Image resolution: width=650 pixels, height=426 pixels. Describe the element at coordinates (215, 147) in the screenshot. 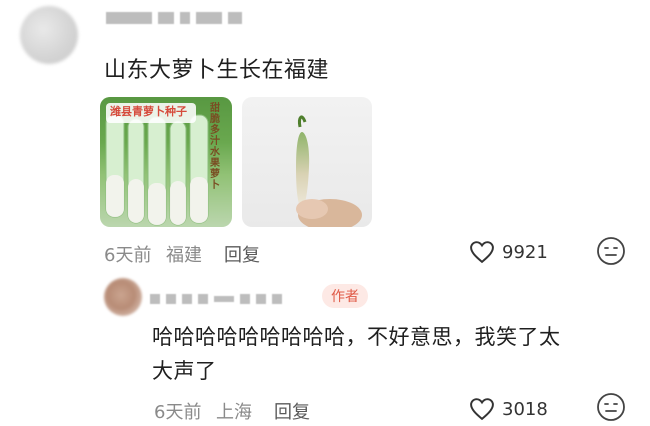

I see `seed-package-side-text: 甜脆多汁水果萝卜` at that location.